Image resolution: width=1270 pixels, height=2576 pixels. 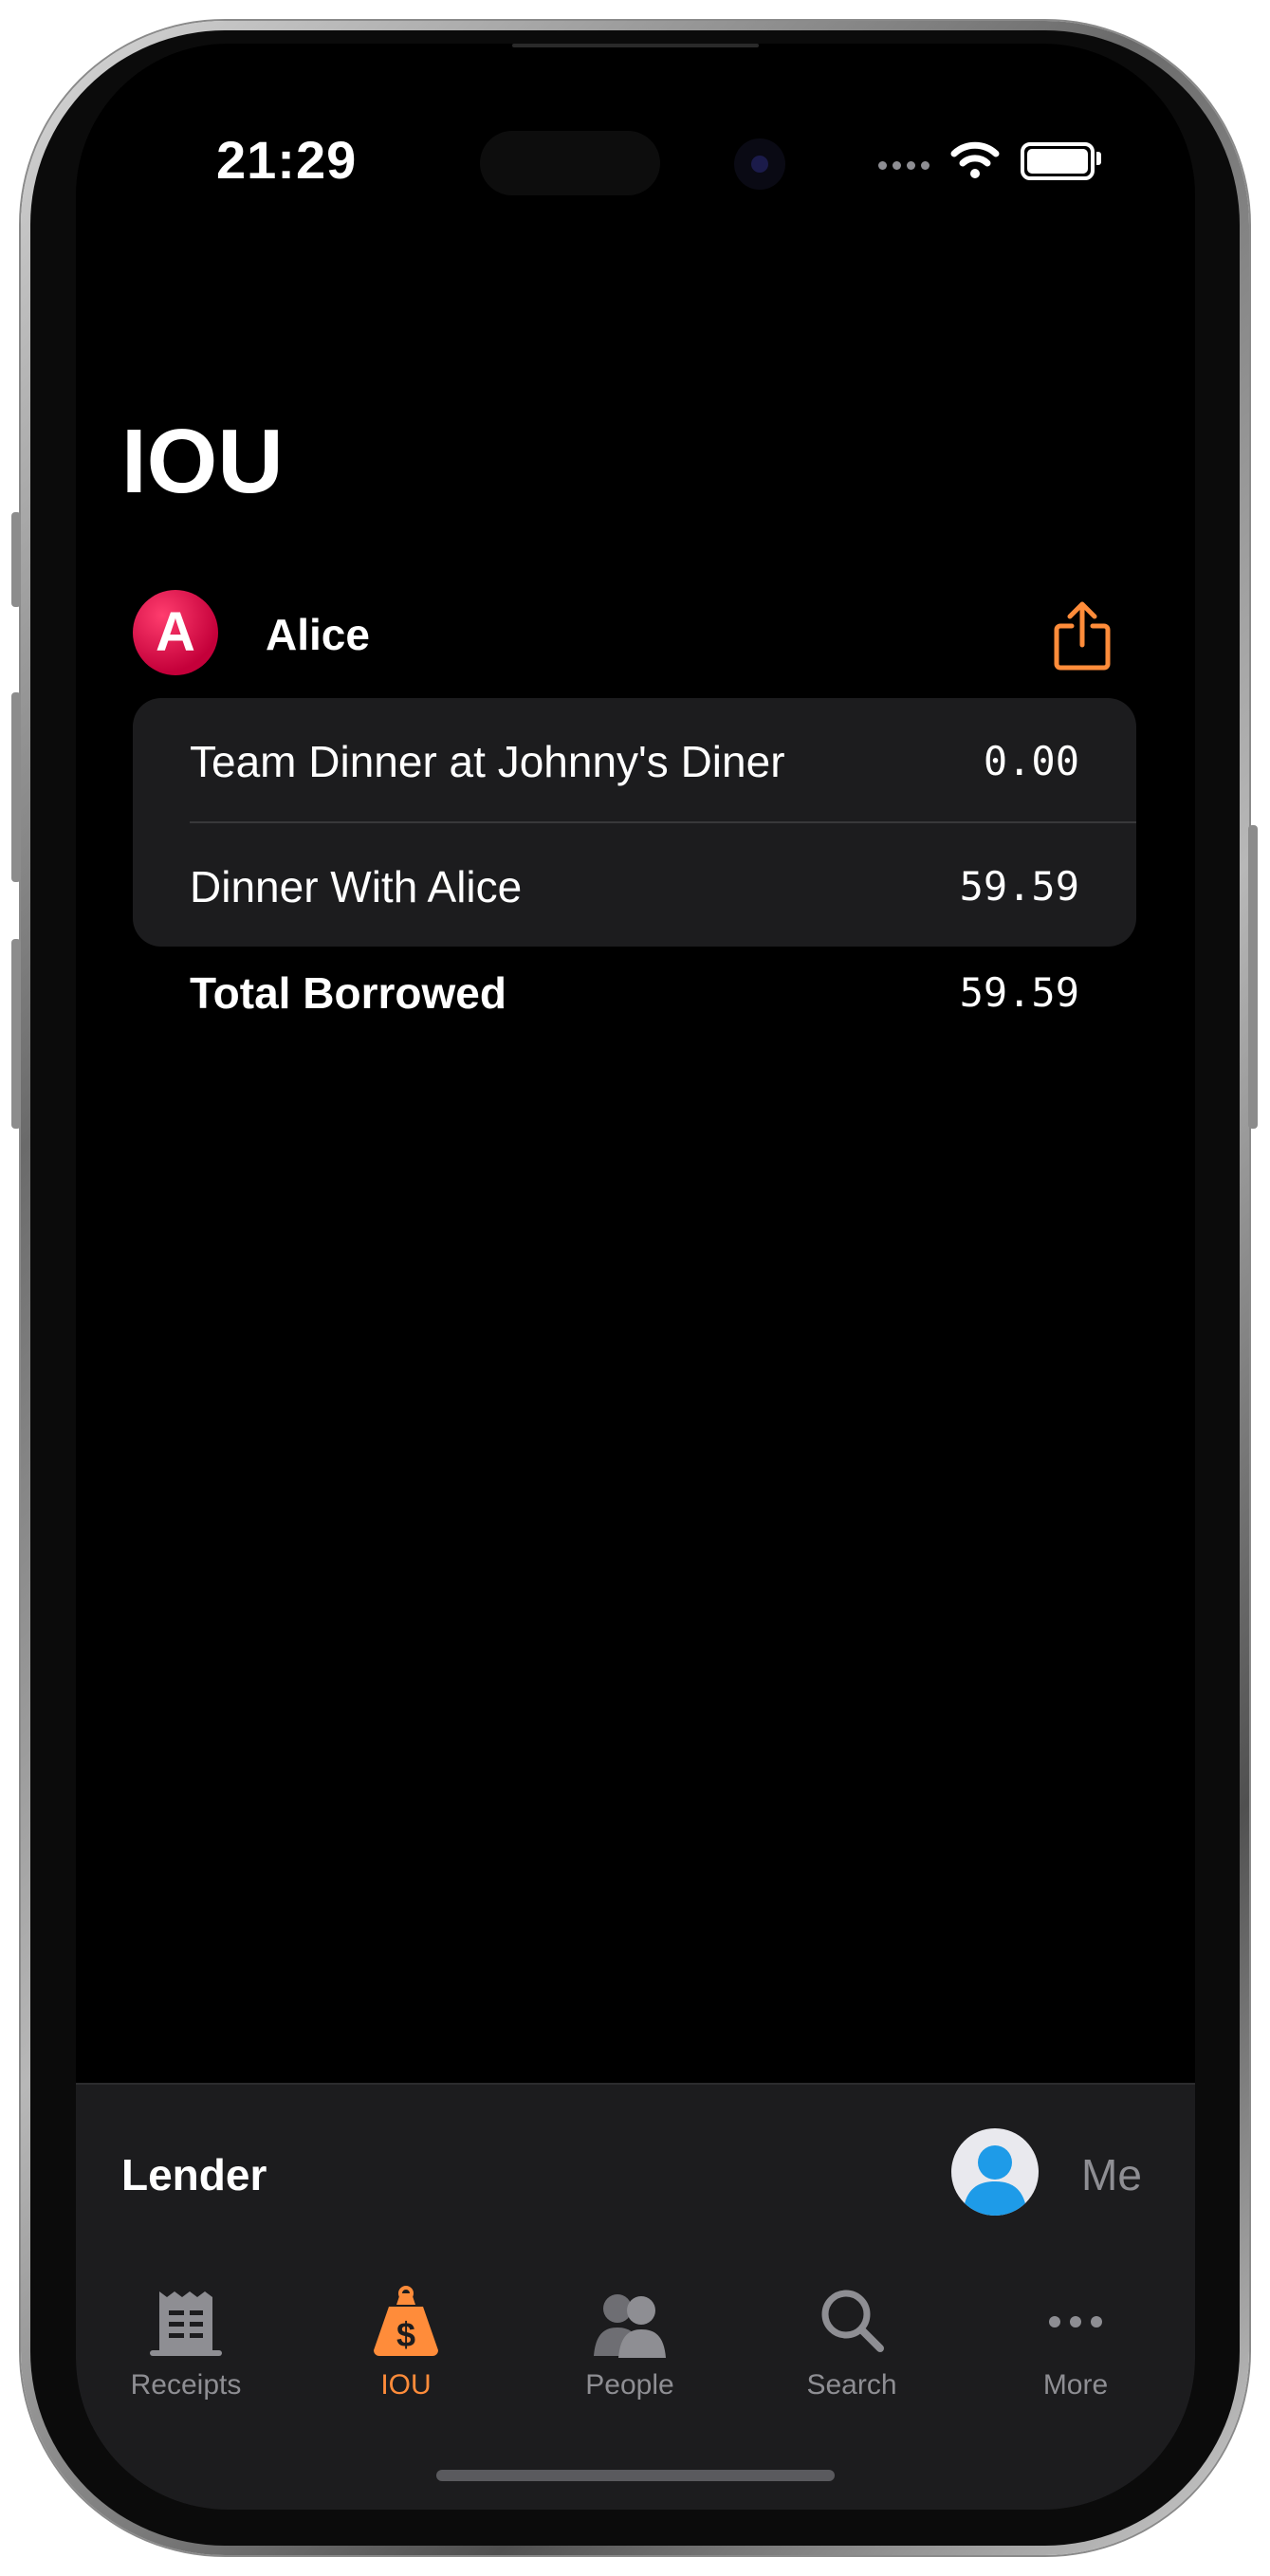 I want to click on people-icon, so click(x=630, y=2326).